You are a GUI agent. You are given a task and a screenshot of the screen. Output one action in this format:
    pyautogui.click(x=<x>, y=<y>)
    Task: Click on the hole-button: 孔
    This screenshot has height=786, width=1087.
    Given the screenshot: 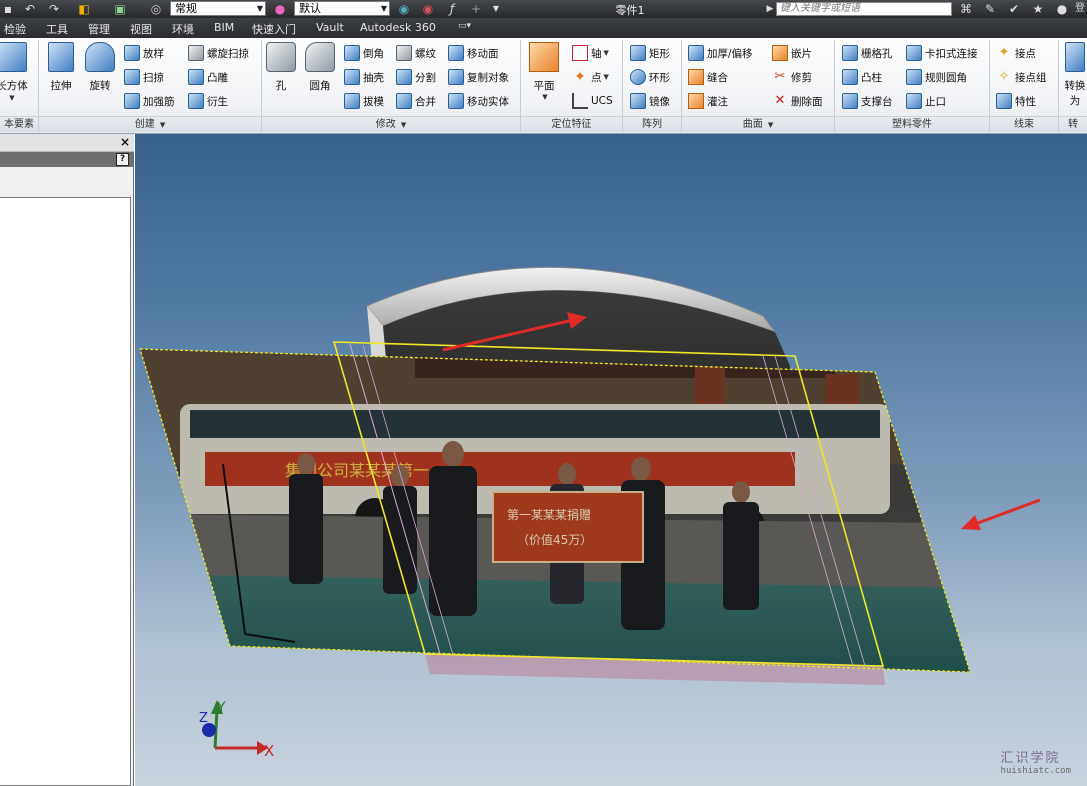 What is the action you would take?
    pyautogui.click(x=281, y=67)
    